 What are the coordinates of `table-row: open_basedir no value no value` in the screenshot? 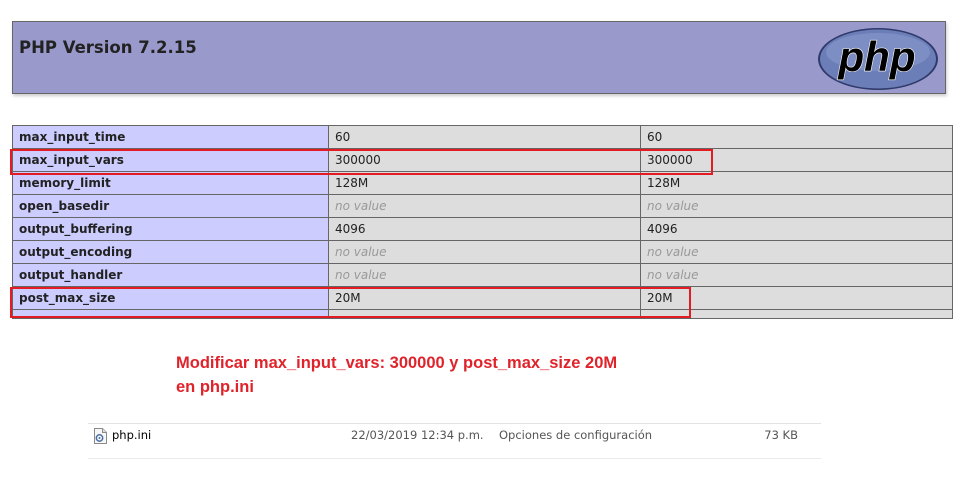 It's located at (482, 206).